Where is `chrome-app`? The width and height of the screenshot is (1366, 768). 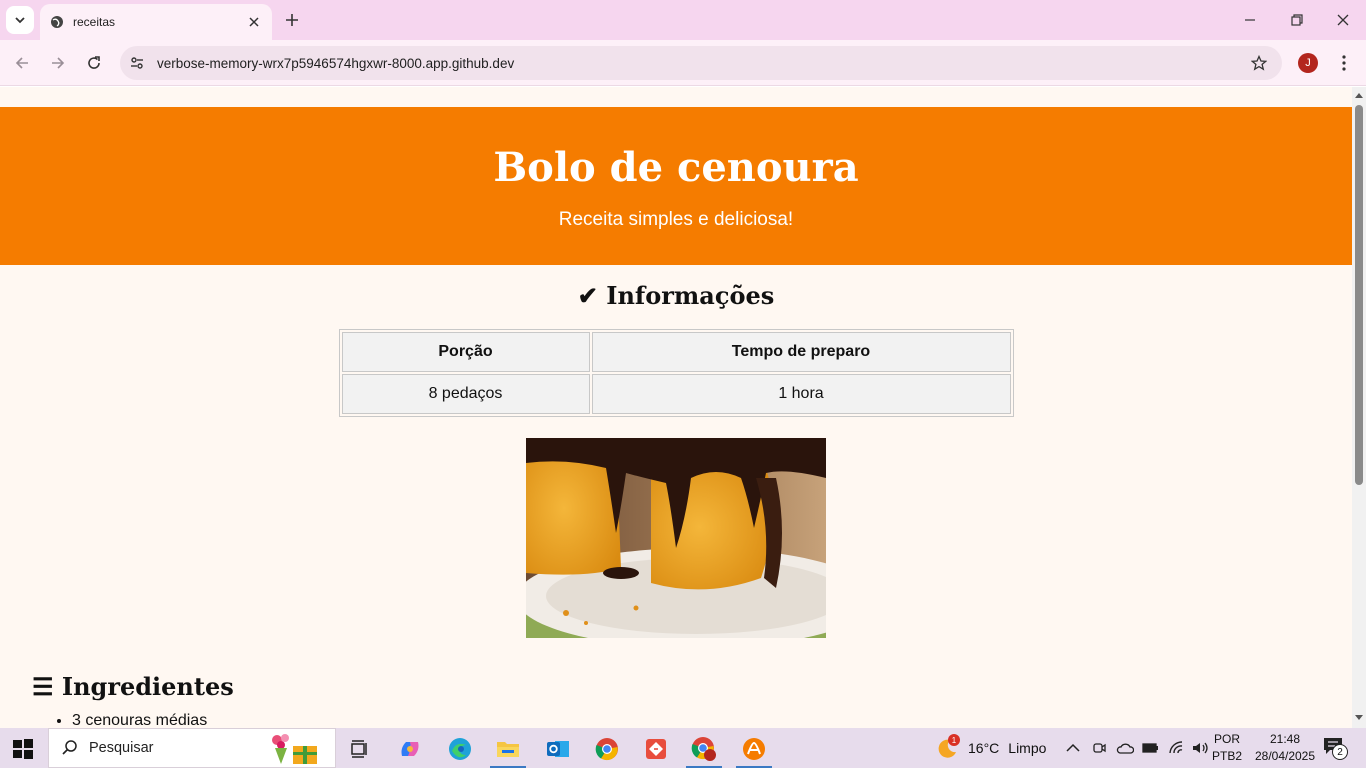
chrome-app is located at coordinates (607, 749).